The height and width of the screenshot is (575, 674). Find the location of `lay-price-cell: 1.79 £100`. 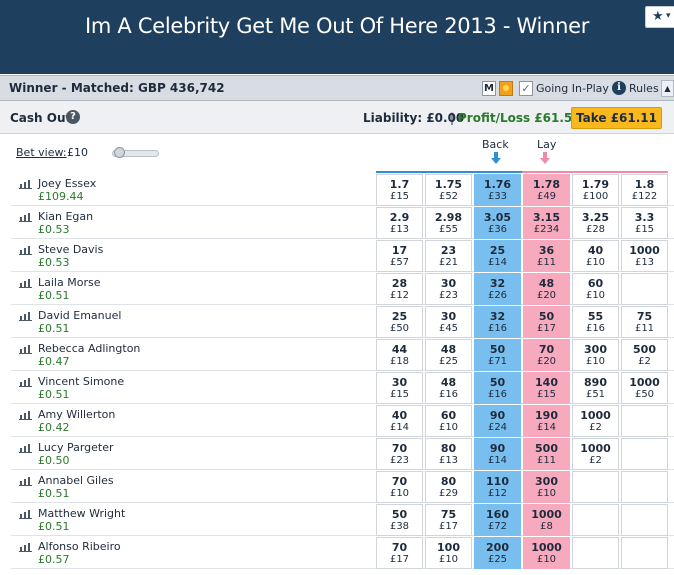

lay-price-cell: 1.79 £100 is located at coordinates (595, 190).